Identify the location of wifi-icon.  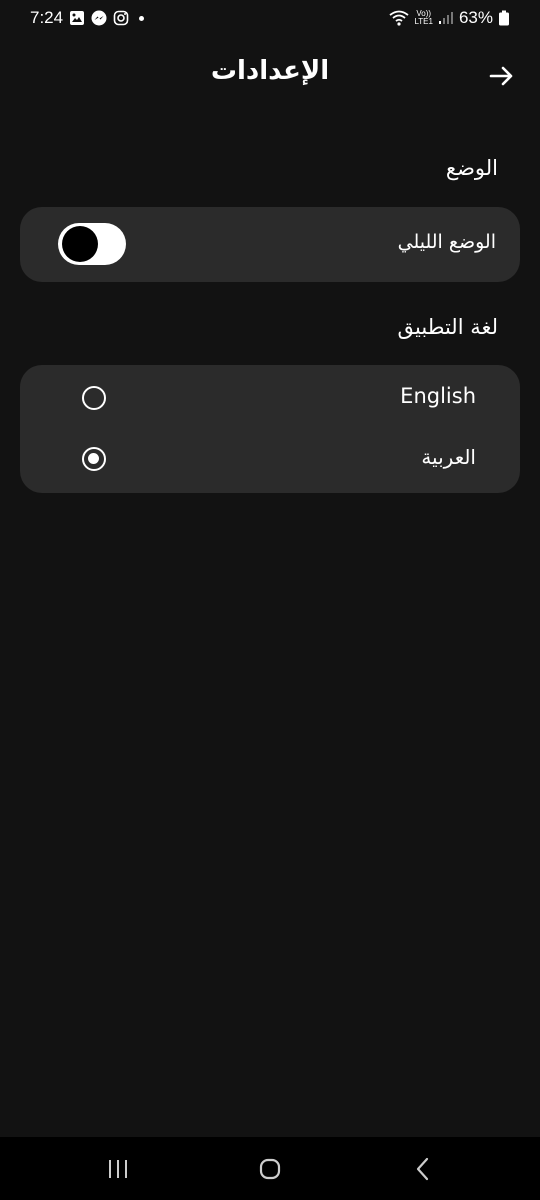
(399, 18).